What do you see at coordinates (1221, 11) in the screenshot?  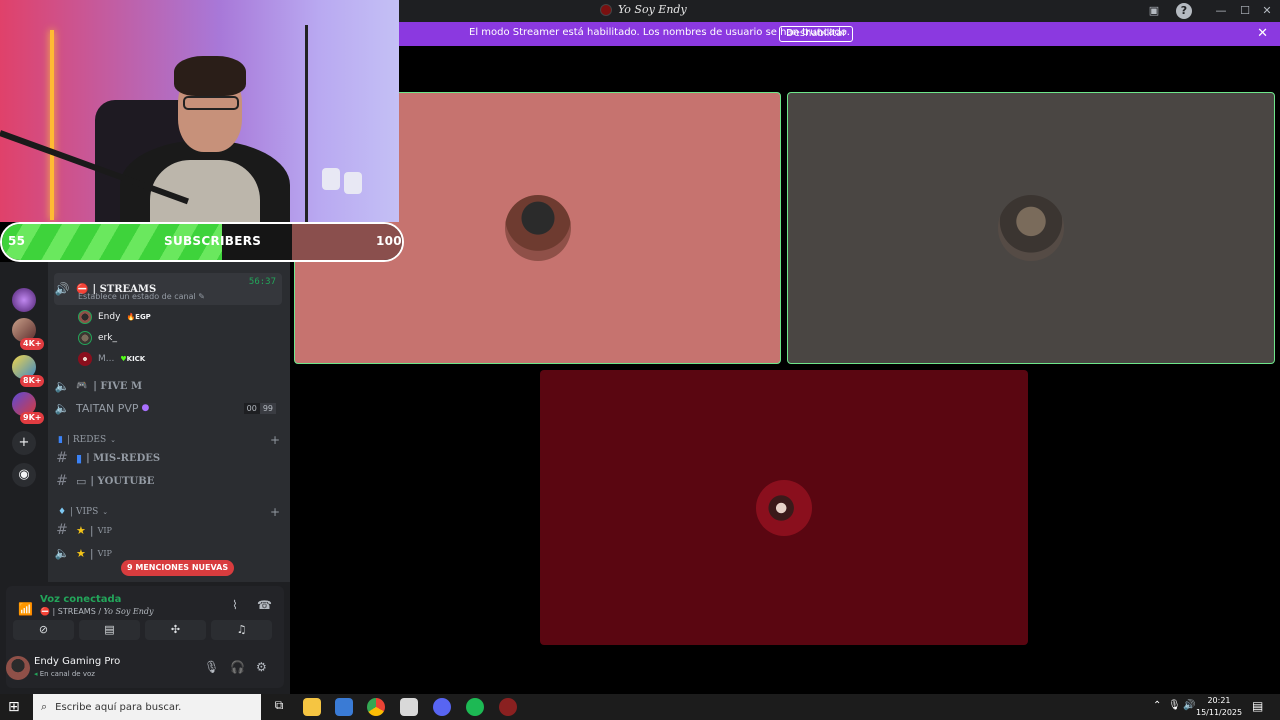 I see `minimize-button: —` at bounding box center [1221, 11].